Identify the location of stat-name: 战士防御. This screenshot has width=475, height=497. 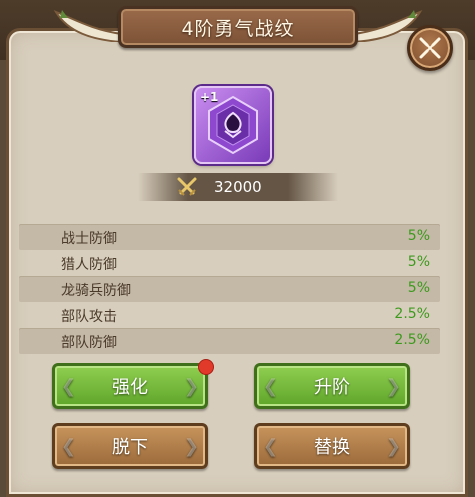
(89, 239).